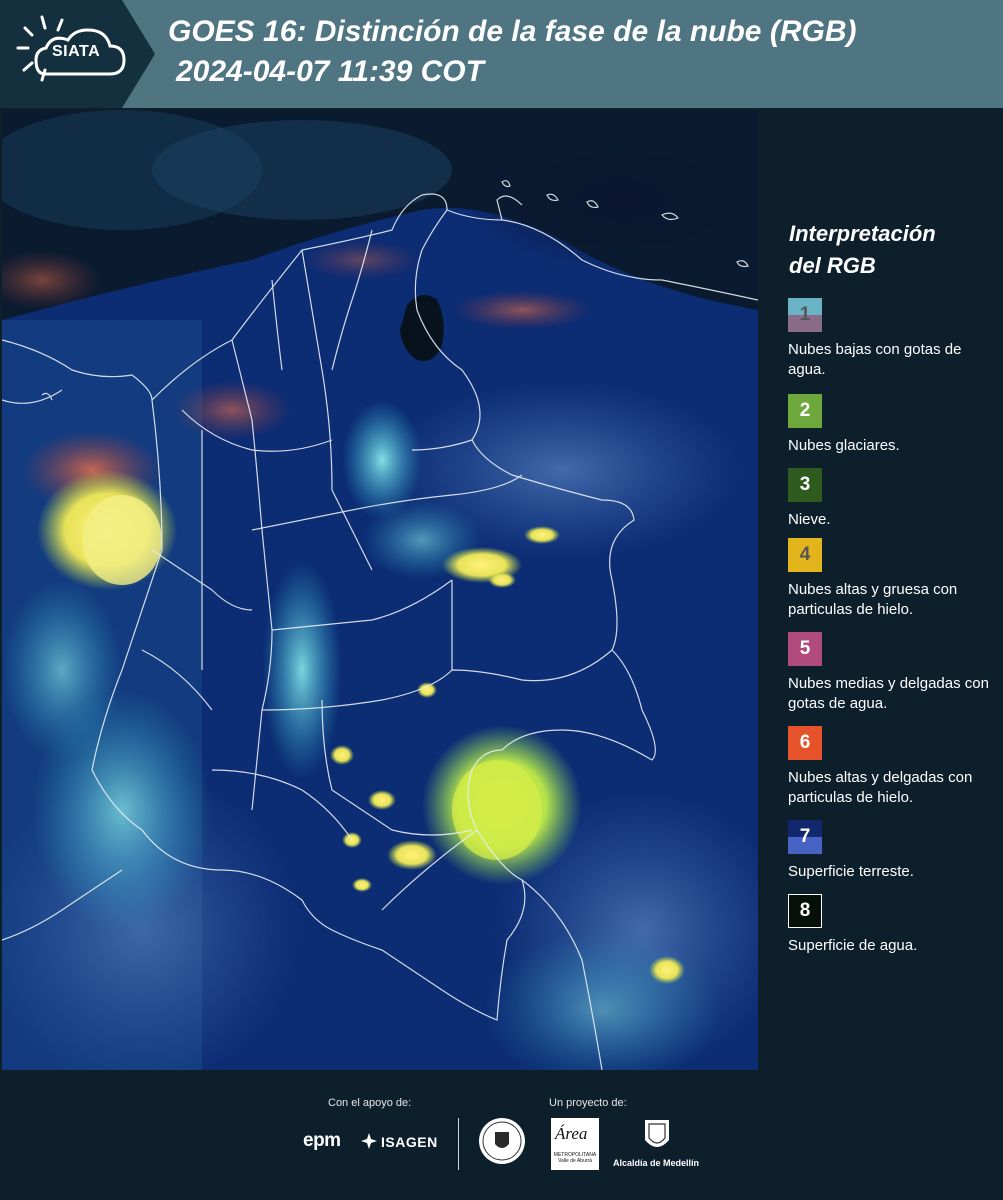 This screenshot has height=1200, width=1003. Describe the element at coordinates (322, 1140) in the screenshot. I see `epm-logo: epm` at that location.